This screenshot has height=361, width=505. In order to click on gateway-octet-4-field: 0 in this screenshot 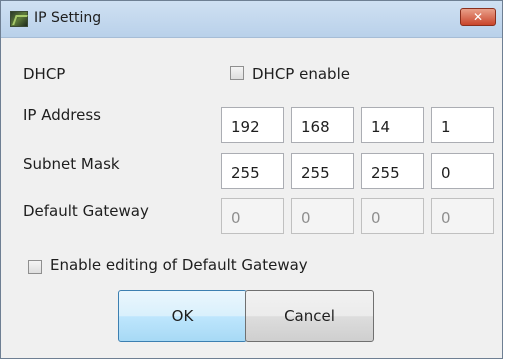, I will do `click(462, 216)`.